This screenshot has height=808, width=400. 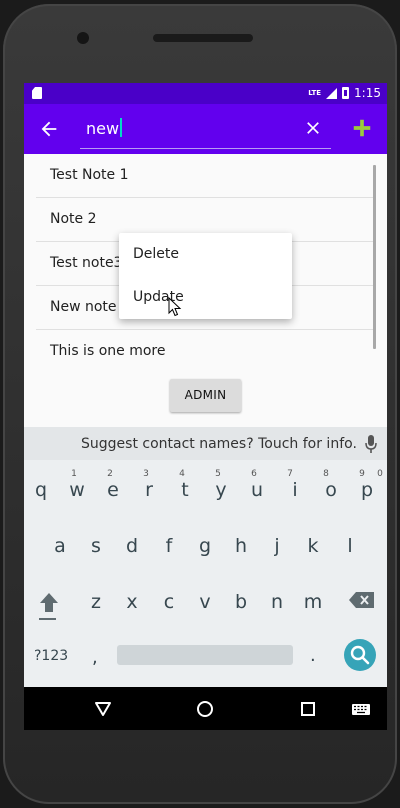 What do you see at coordinates (277, 546) in the screenshot?
I see `key-j: j` at bounding box center [277, 546].